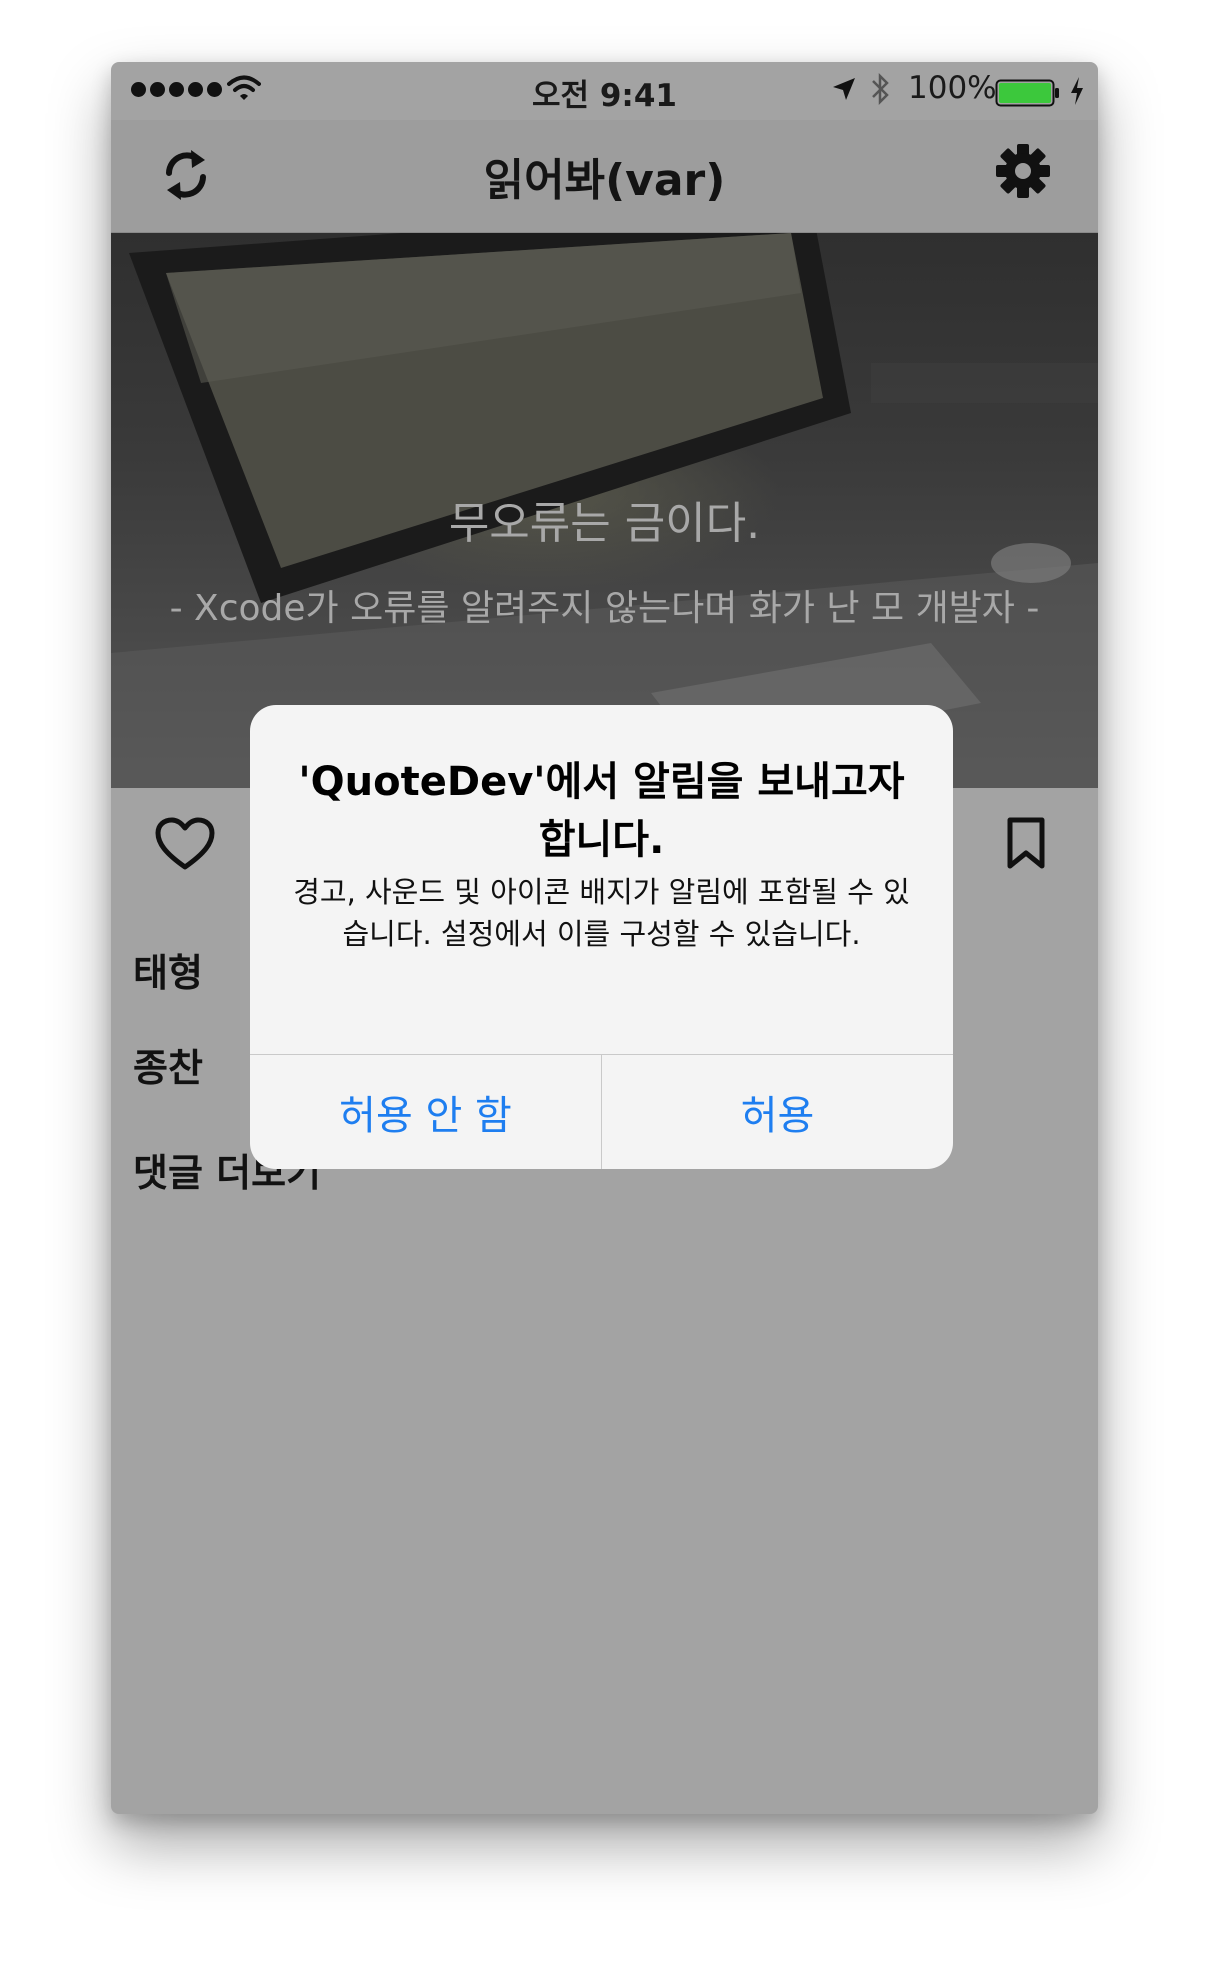 Image resolution: width=1208 pixels, height=1972 pixels. Describe the element at coordinates (604, 523) in the screenshot. I see `quote-text: 무오류는 금이다.` at that location.